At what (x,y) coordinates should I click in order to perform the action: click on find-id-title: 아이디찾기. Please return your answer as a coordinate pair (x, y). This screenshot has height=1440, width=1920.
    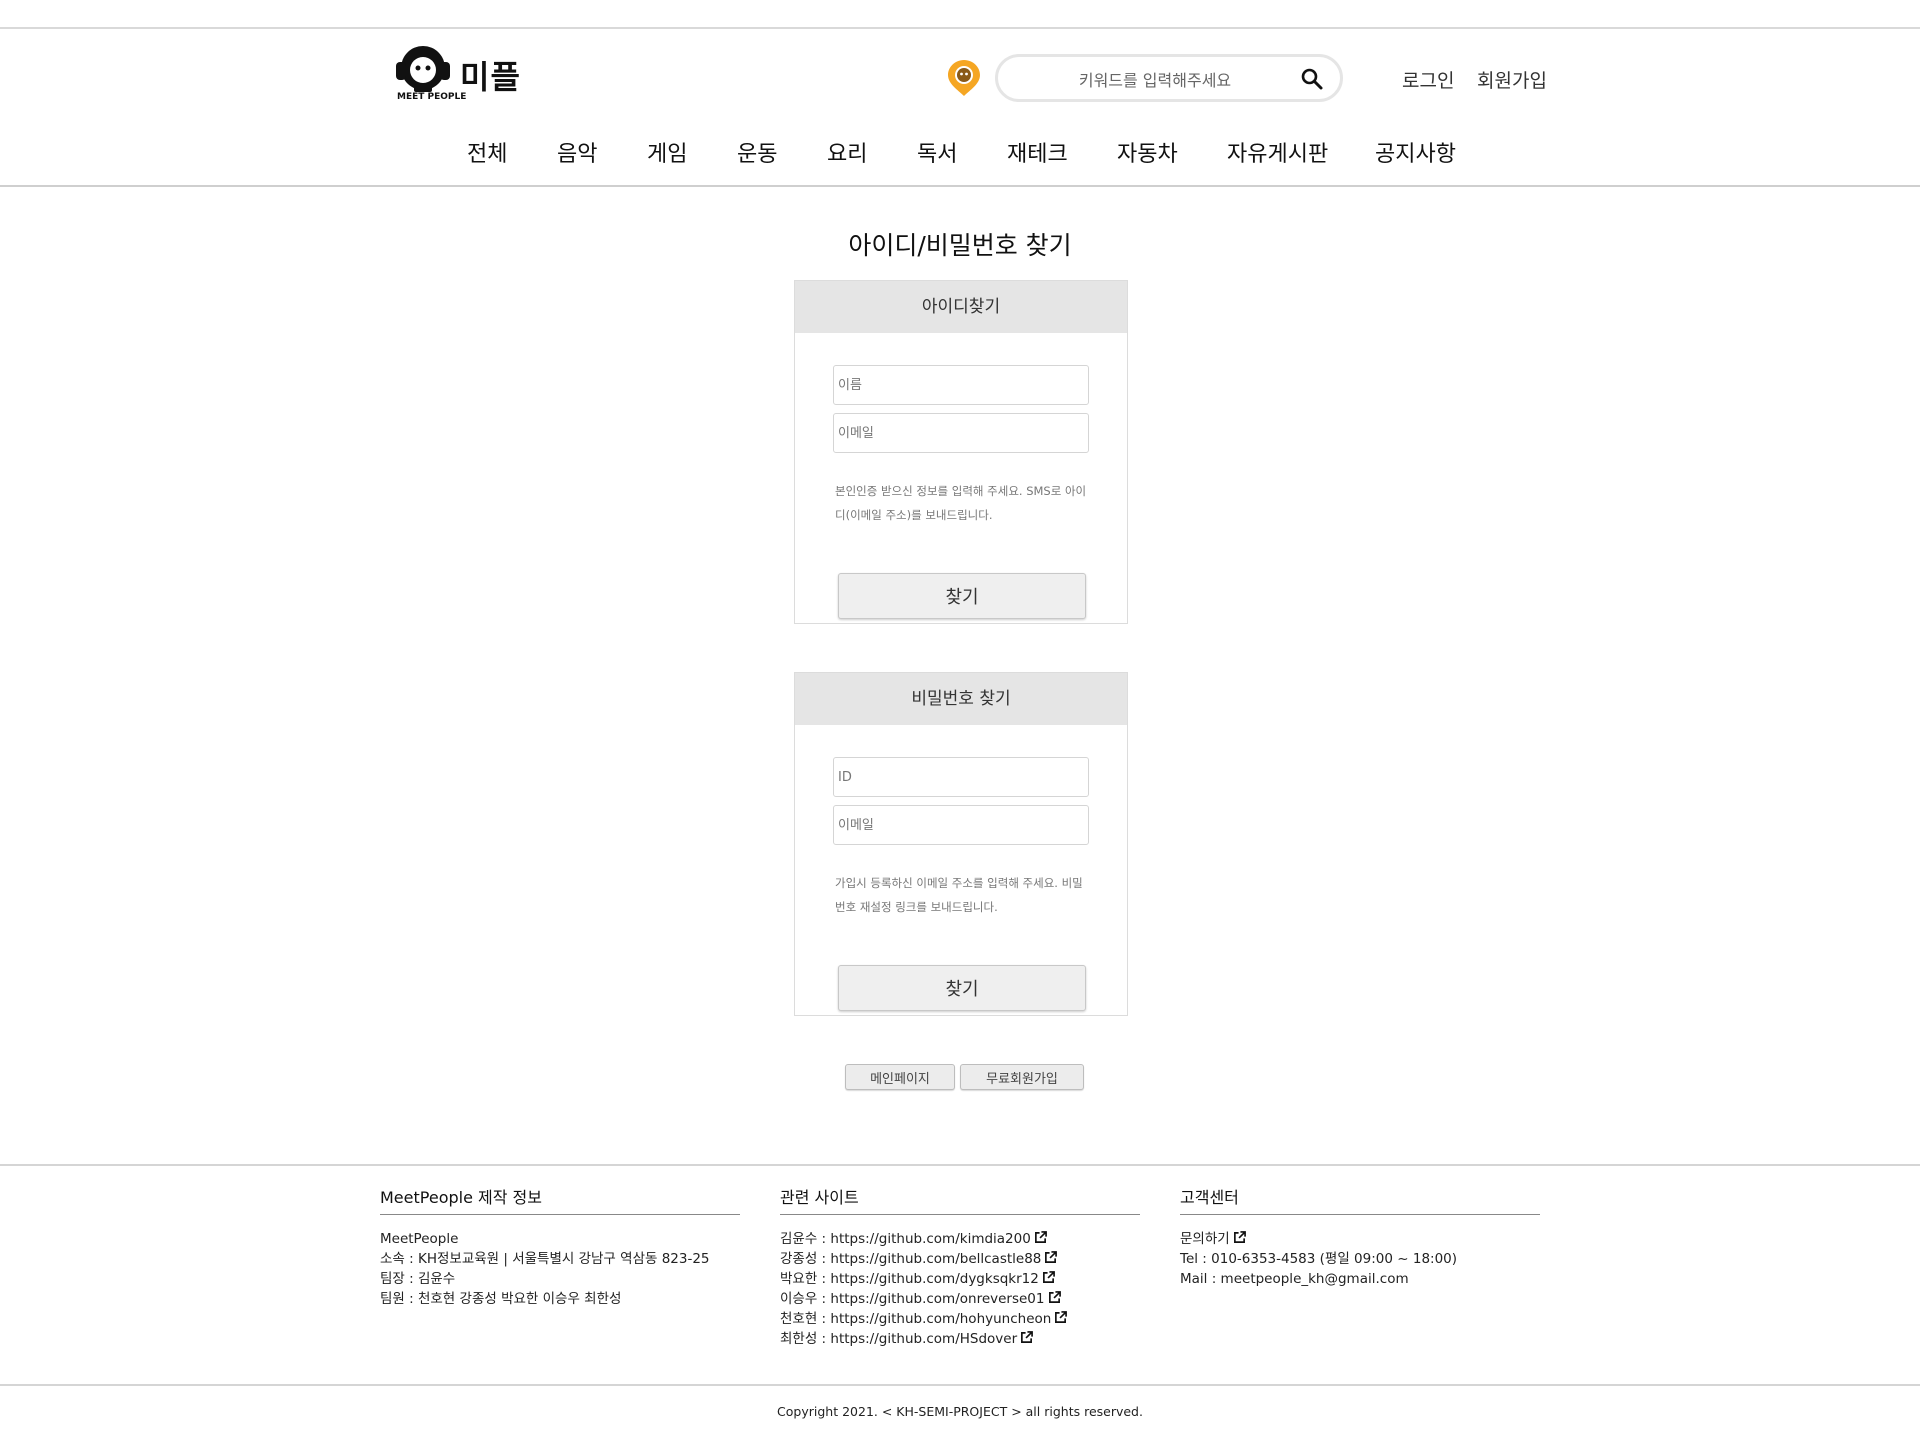
    Looking at the image, I should click on (961, 307).